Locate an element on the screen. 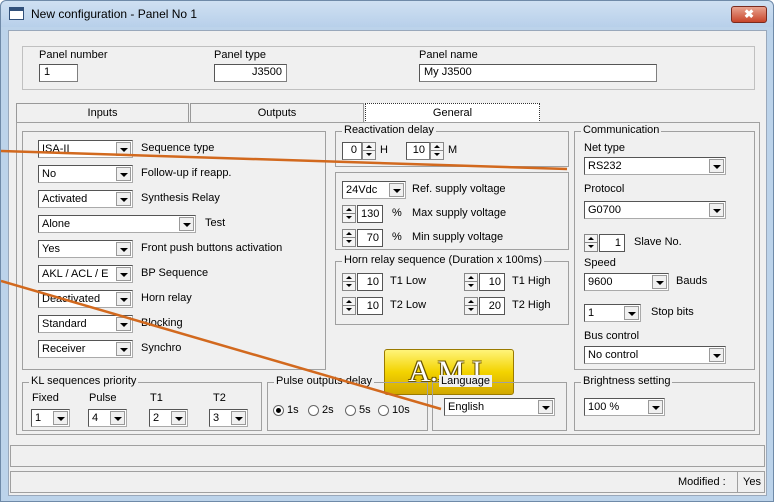 Image resolution: width=774 pixels, height=503 pixels. kl-header-t2: T2 is located at coordinates (219, 398).